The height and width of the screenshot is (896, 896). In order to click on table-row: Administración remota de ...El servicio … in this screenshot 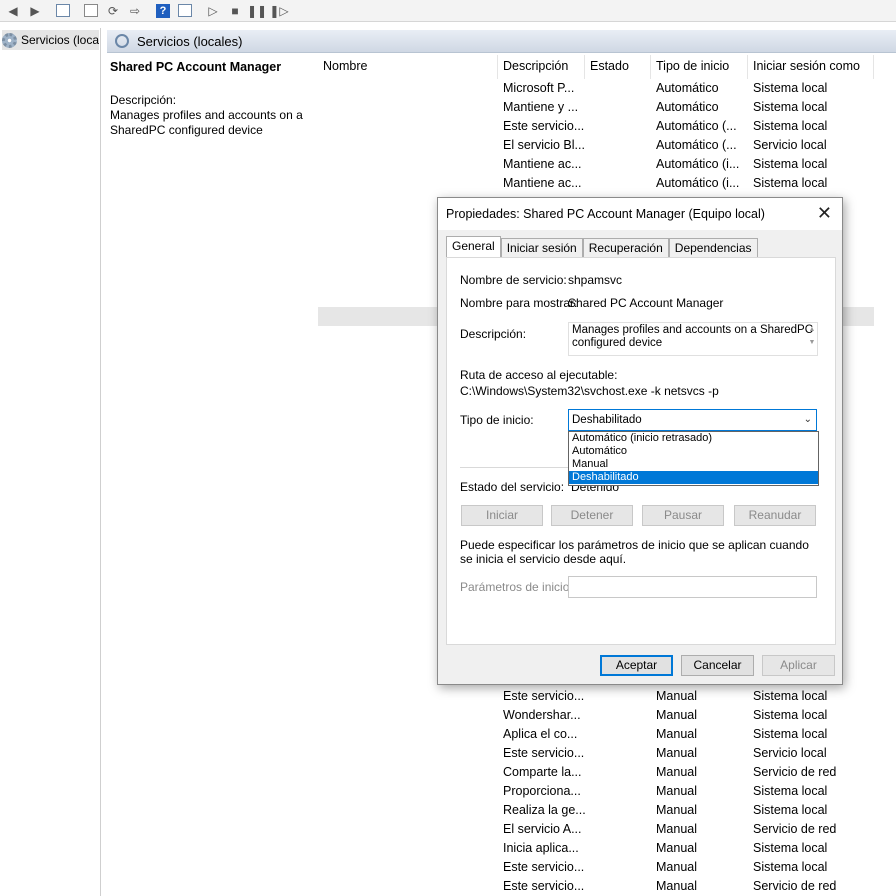, I will do `click(607, 829)`.